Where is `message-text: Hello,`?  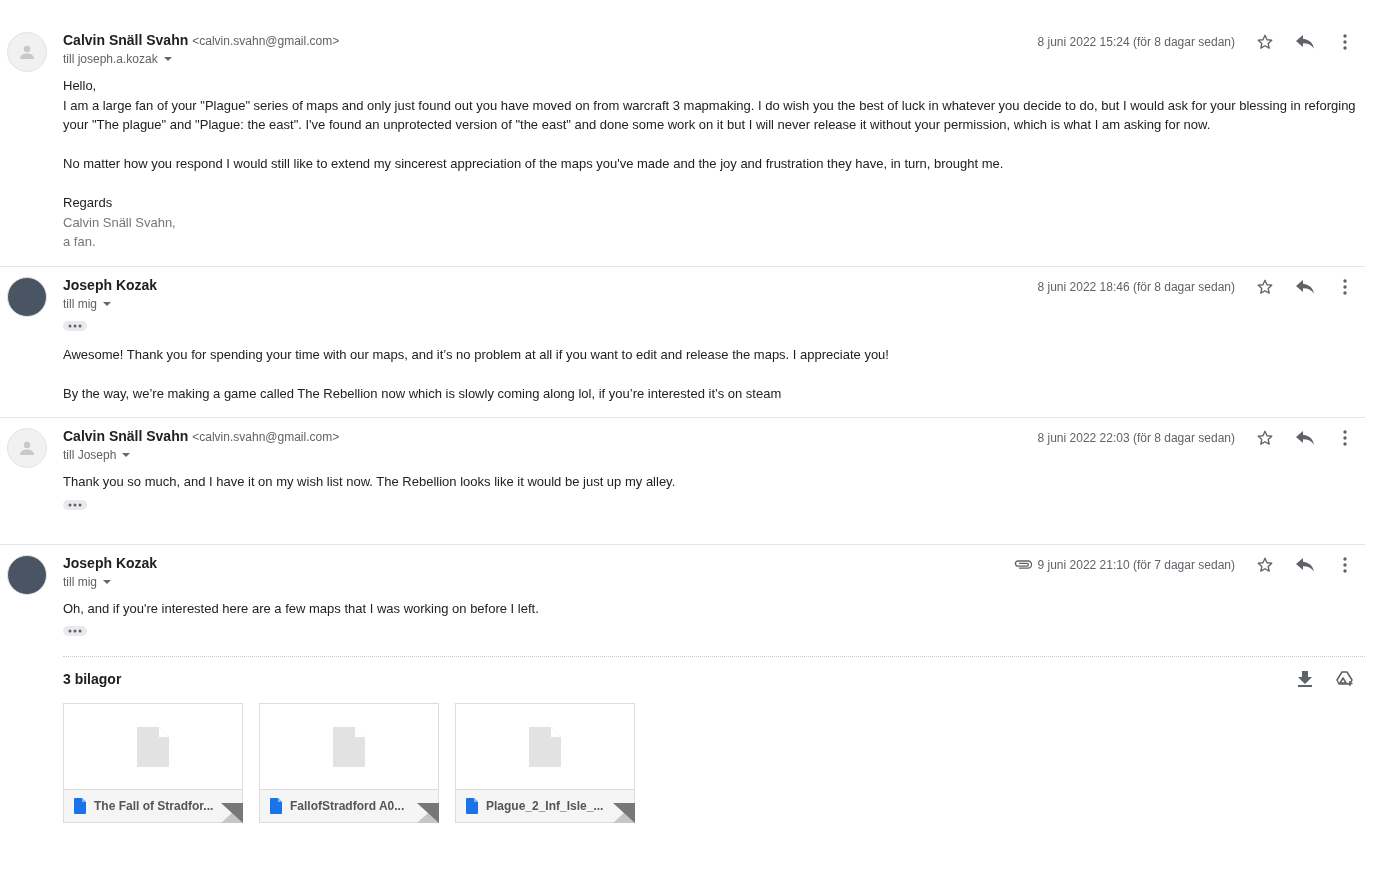 message-text: Hello, is located at coordinates (80, 86).